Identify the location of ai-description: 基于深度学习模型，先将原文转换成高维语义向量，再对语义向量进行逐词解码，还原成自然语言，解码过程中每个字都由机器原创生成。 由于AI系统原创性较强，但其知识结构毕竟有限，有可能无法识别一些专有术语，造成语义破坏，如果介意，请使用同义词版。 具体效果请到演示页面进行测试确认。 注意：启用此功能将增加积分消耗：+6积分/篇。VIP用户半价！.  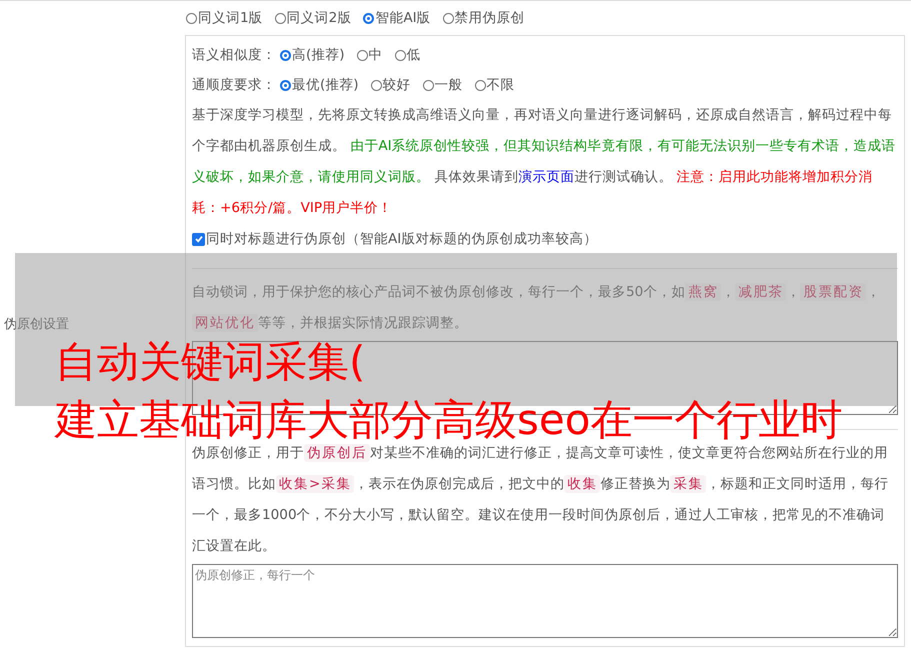
(544, 162).